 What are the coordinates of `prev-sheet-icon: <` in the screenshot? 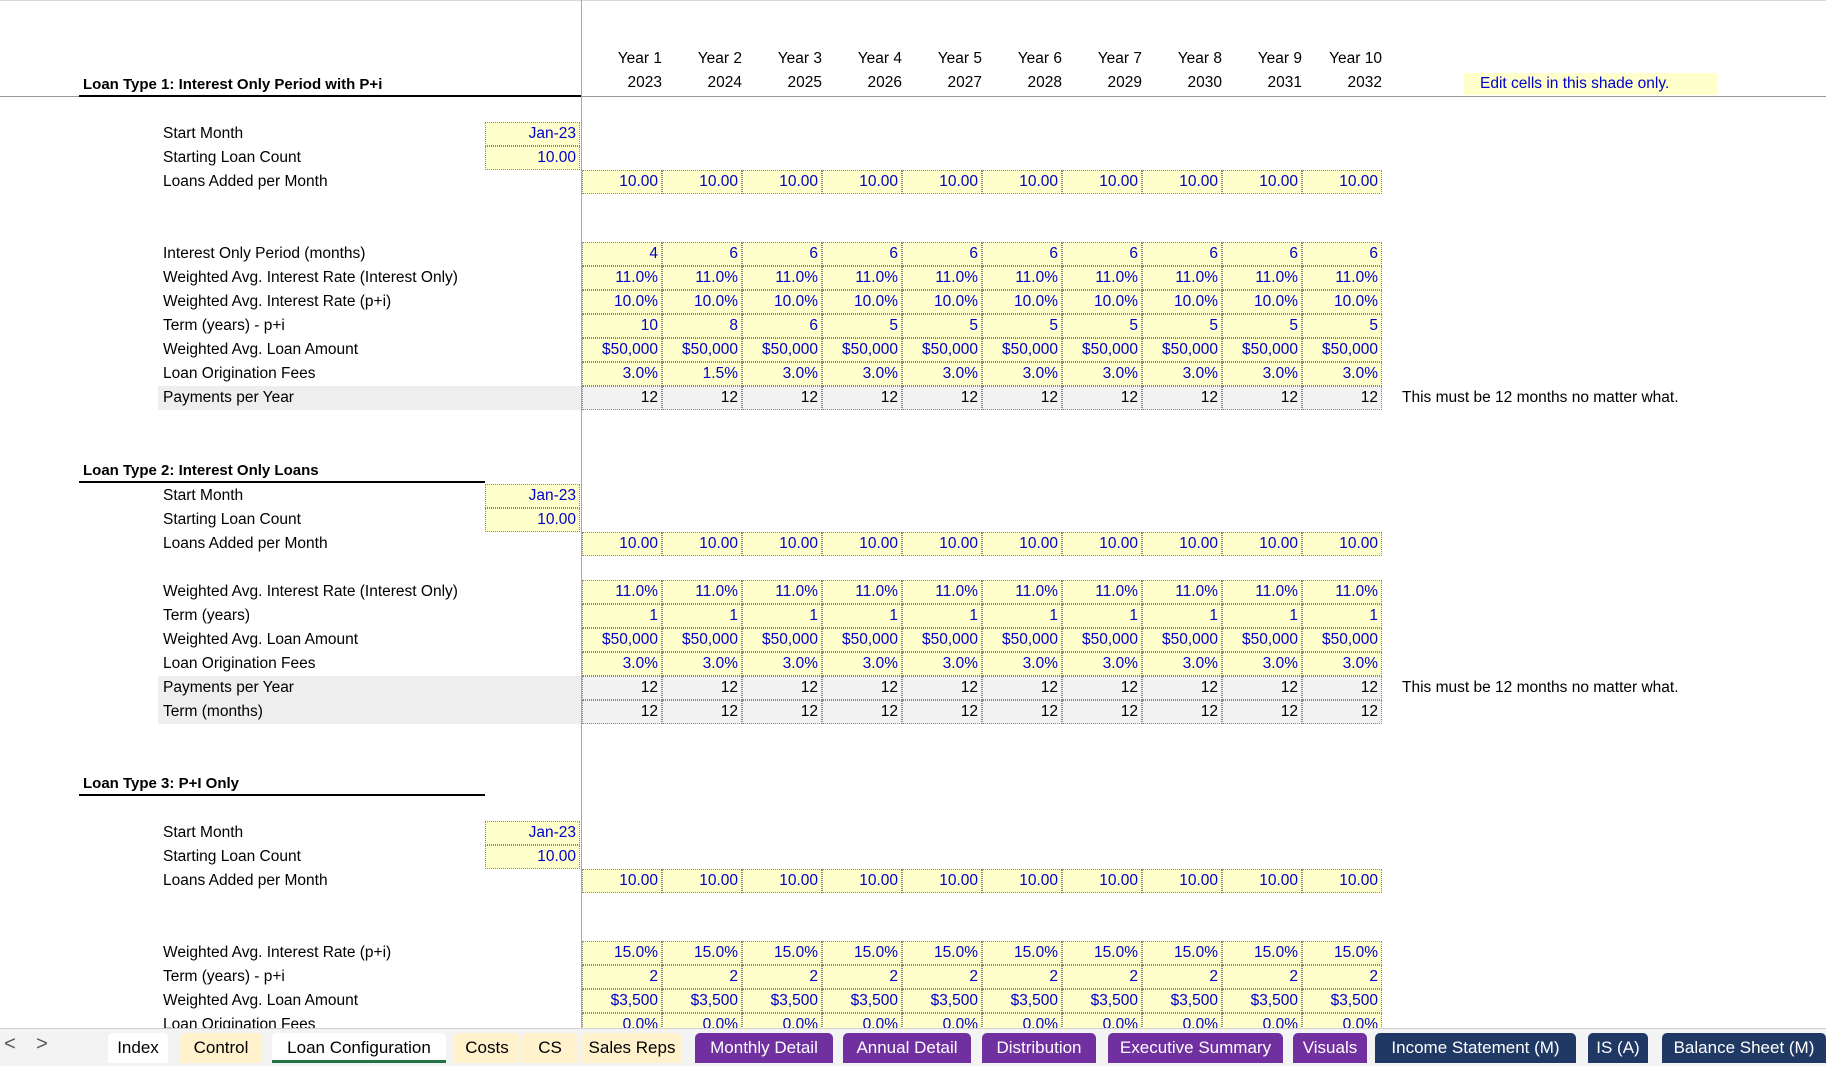 It's located at (10, 1044).